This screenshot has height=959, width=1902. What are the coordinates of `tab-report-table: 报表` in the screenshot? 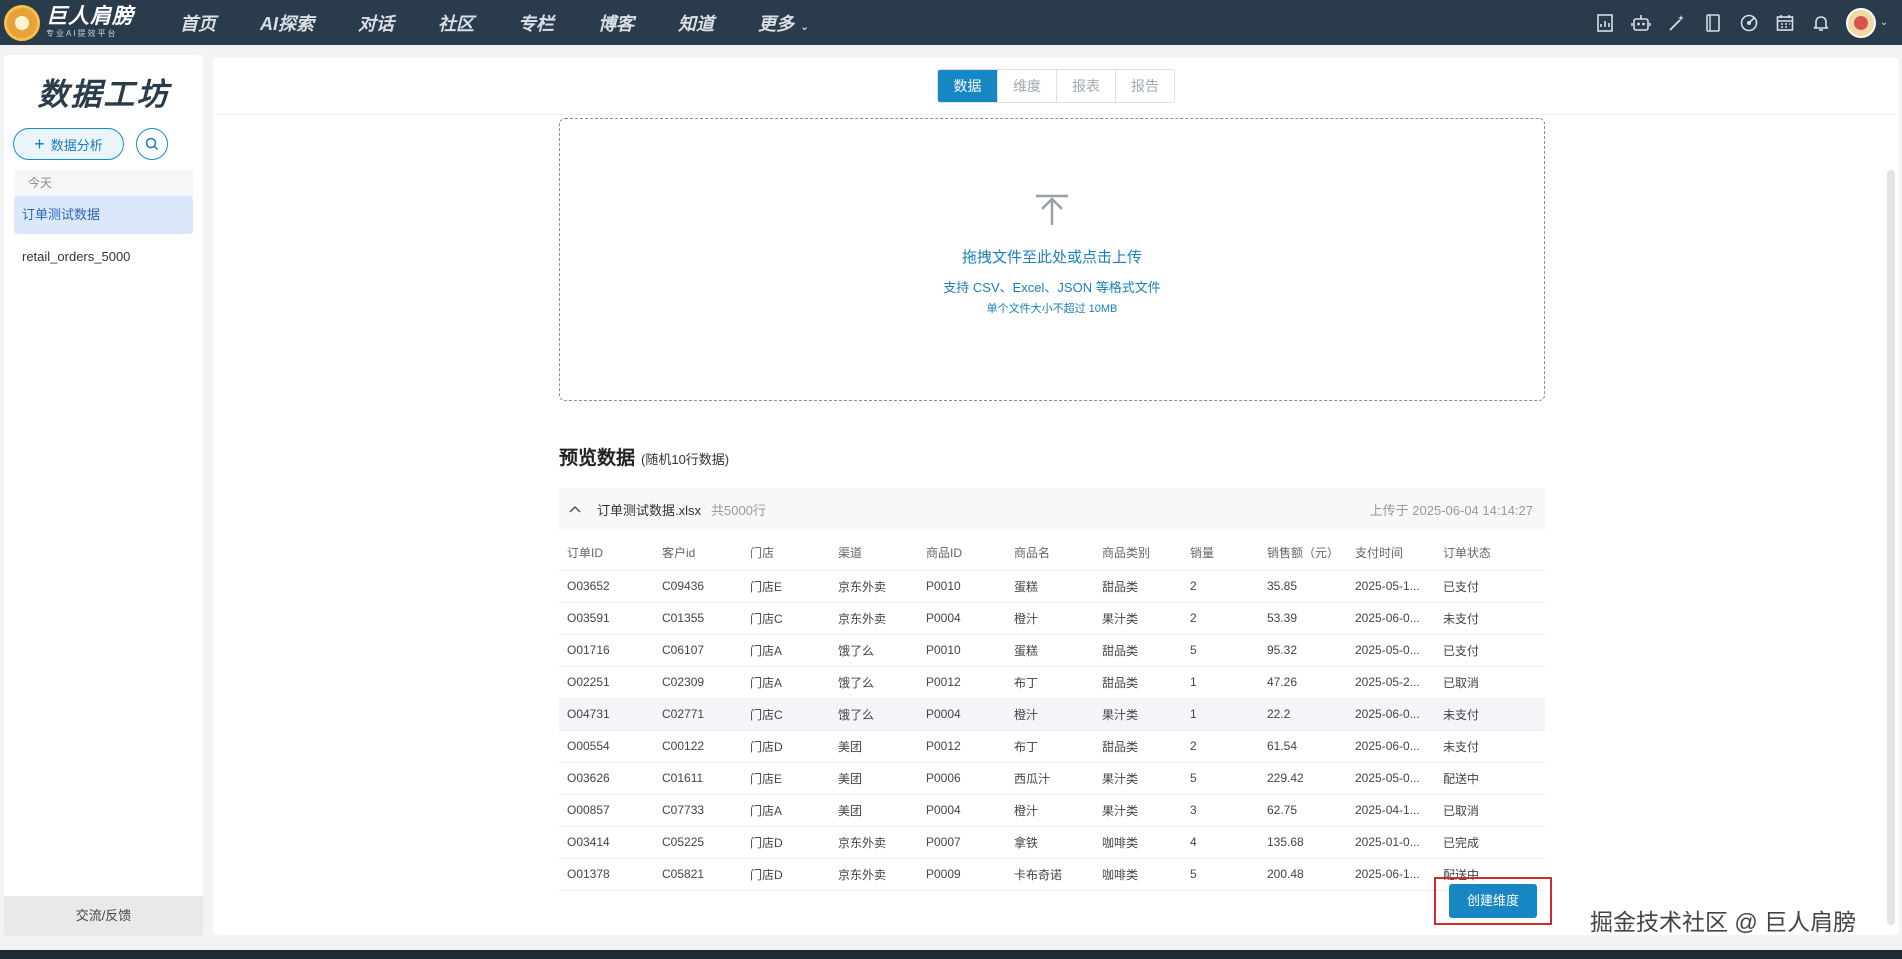 It's located at (1085, 86).